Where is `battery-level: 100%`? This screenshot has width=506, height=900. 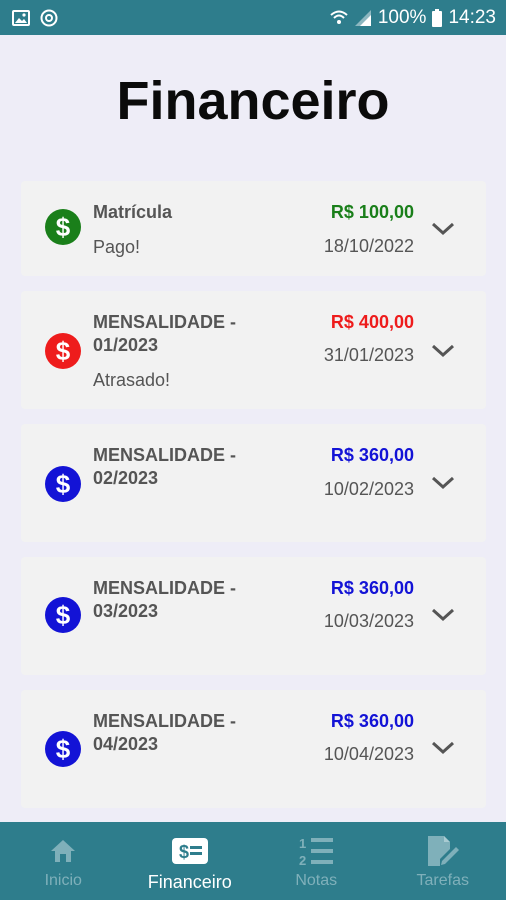 battery-level: 100% is located at coordinates (402, 17).